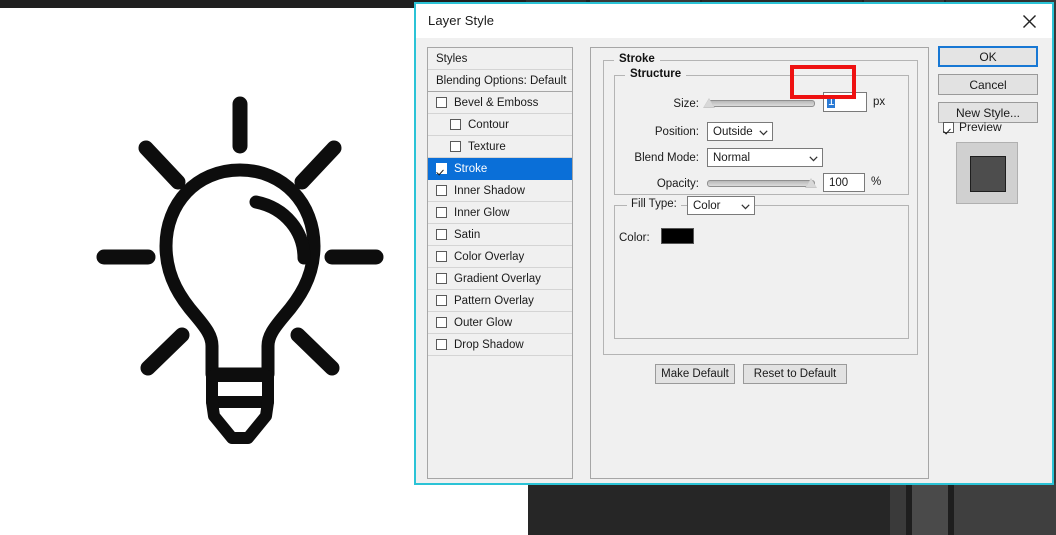 The width and height of the screenshot is (1056, 535). I want to click on dialog-action-buttons: OK Cancel New Style... Preview, so click(990, 146).